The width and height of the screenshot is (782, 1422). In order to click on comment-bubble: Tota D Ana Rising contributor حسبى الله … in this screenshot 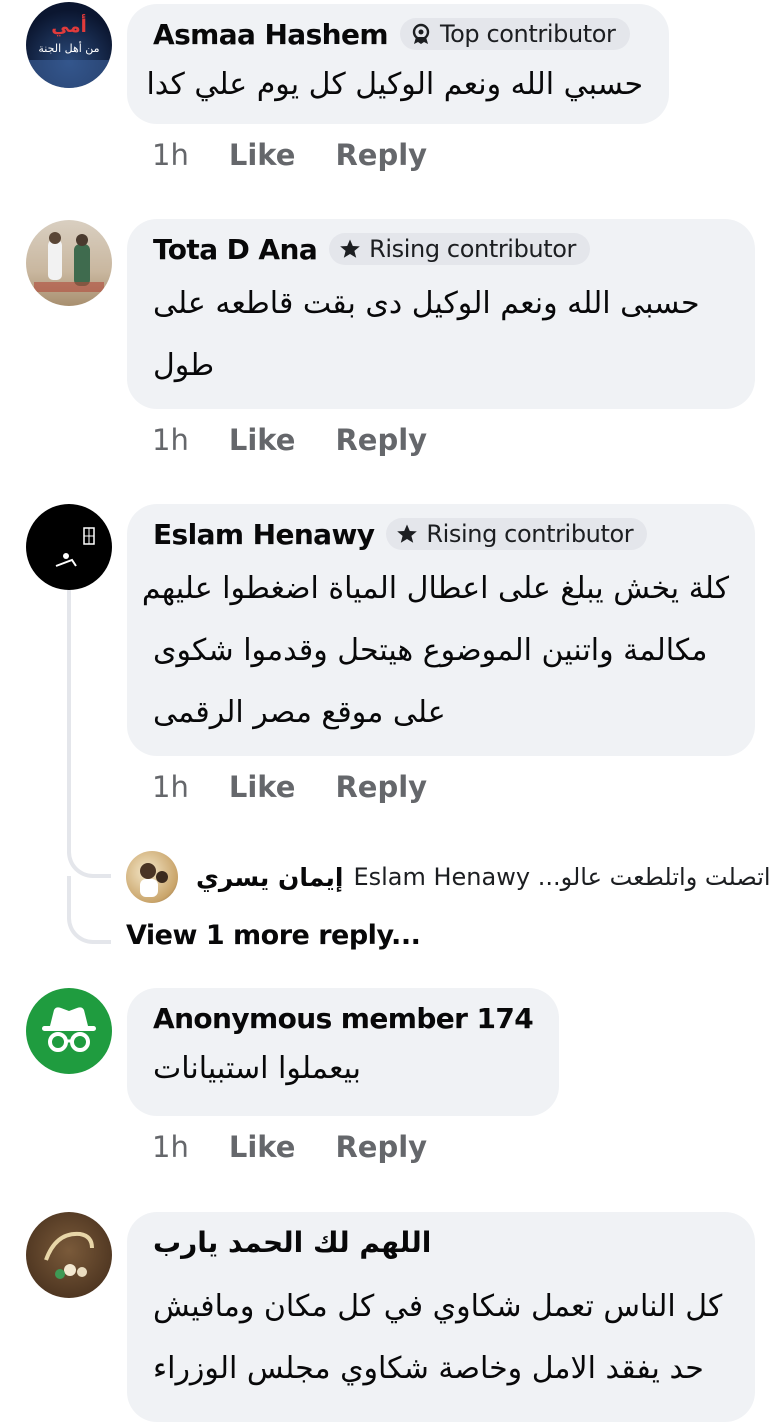, I will do `click(441, 314)`.